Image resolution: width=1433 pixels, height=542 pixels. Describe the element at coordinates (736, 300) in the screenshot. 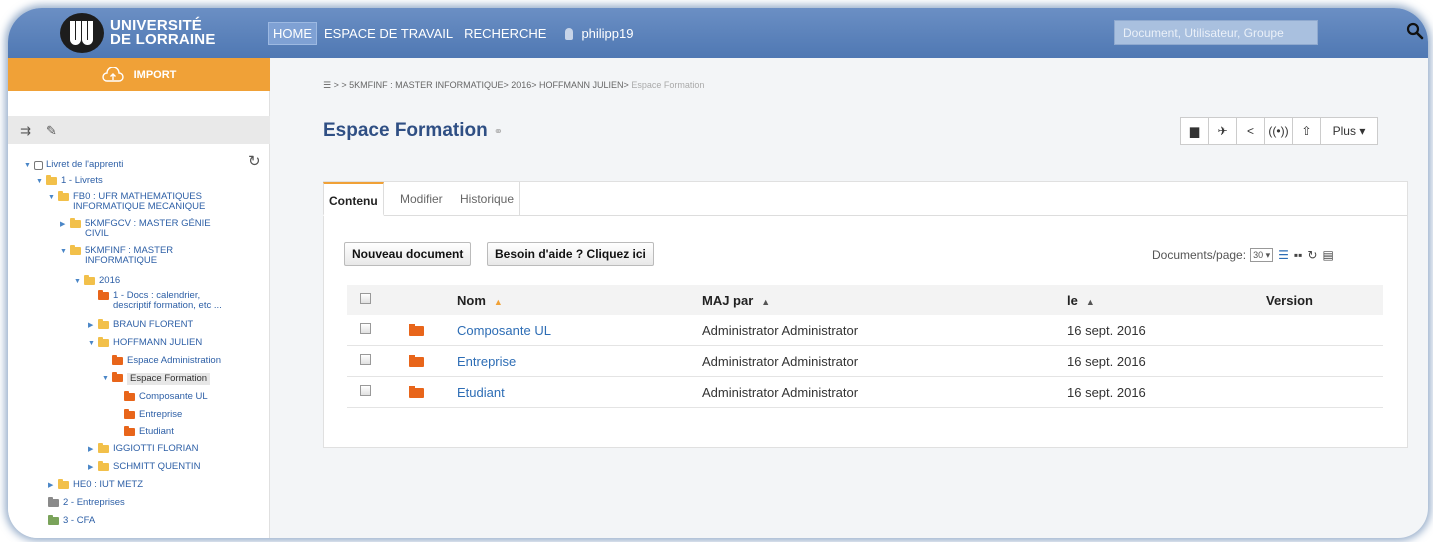

I see `col-updated-by: MAJ par ▲` at that location.